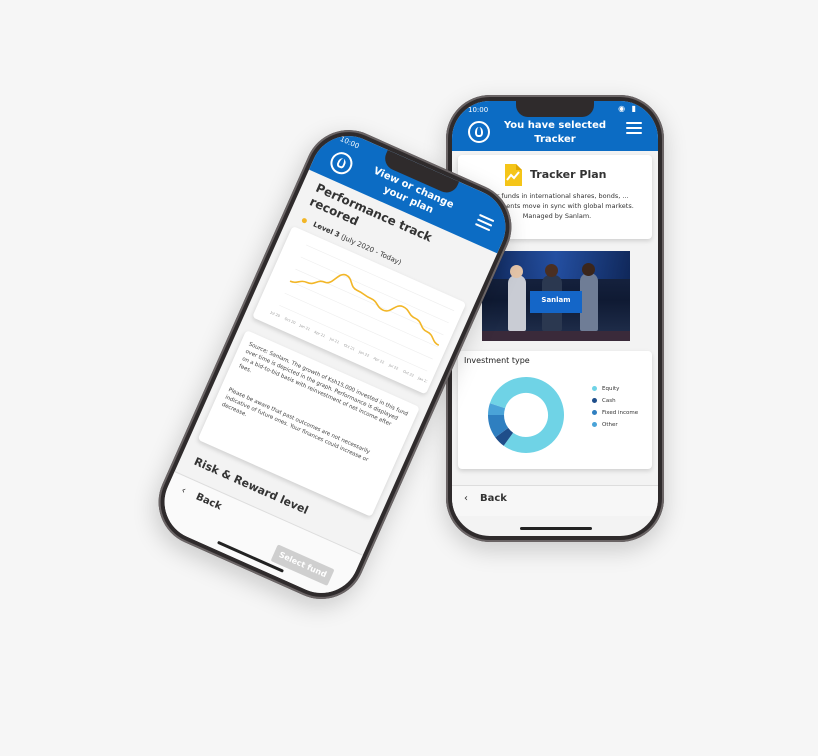 The height and width of the screenshot is (756, 818). I want to click on legend-item: Cash, so click(615, 401).